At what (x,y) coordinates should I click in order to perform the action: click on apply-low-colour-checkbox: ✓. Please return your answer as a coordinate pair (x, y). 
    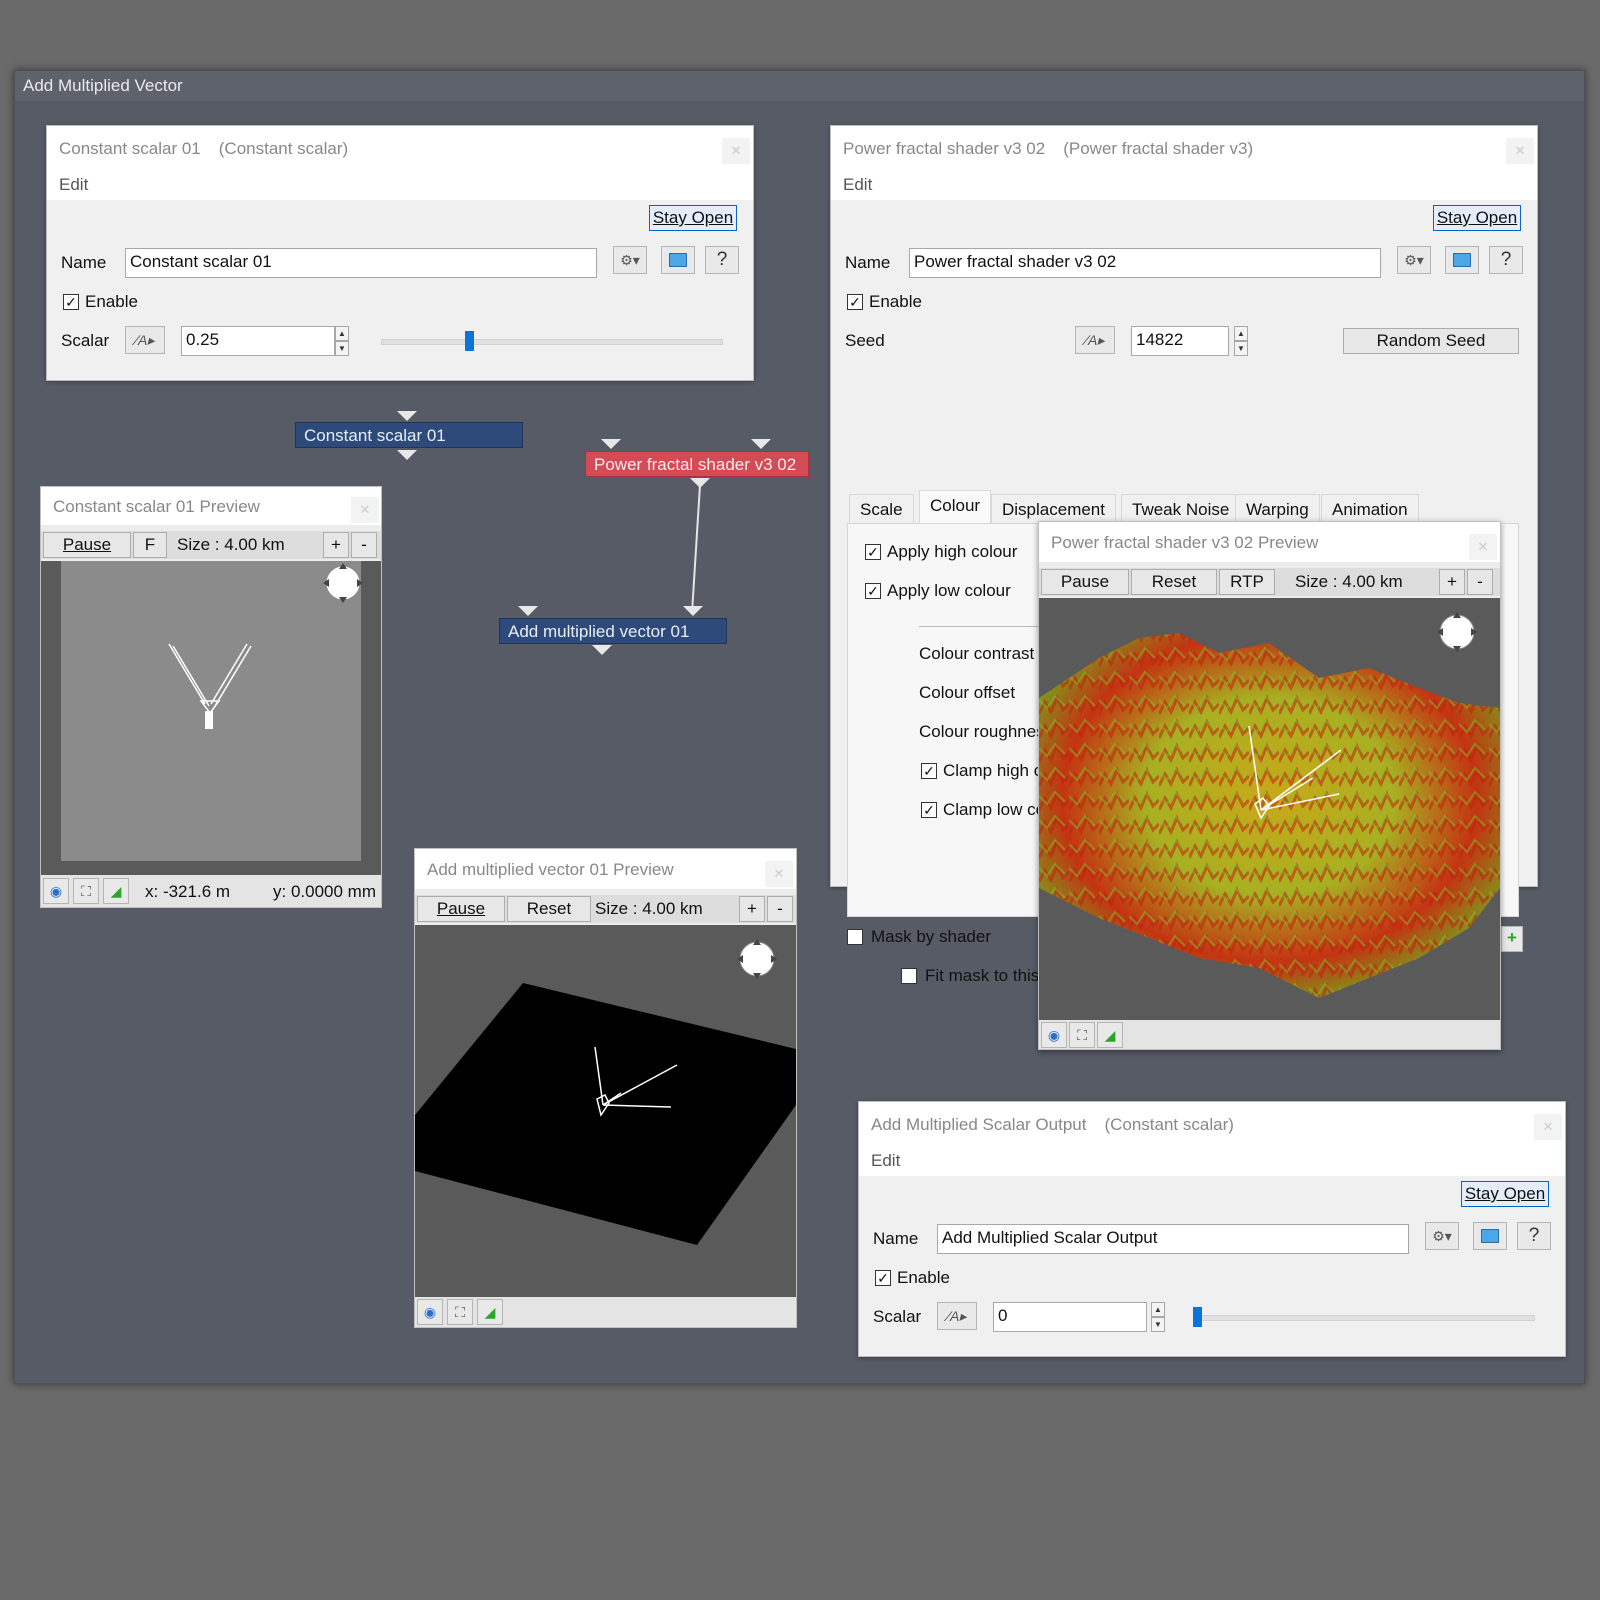
    Looking at the image, I should click on (873, 591).